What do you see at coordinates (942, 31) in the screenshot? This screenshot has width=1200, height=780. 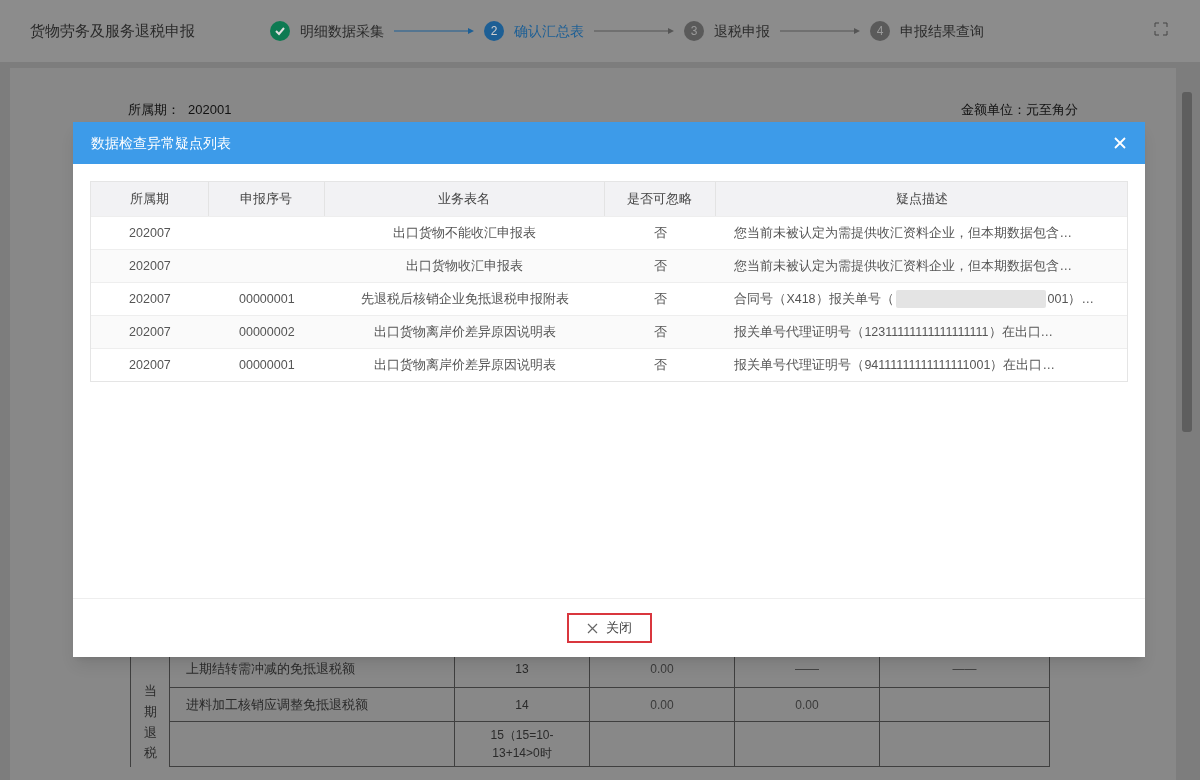 I see `step-label: 申报结果查询` at bounding box center [942, 31].